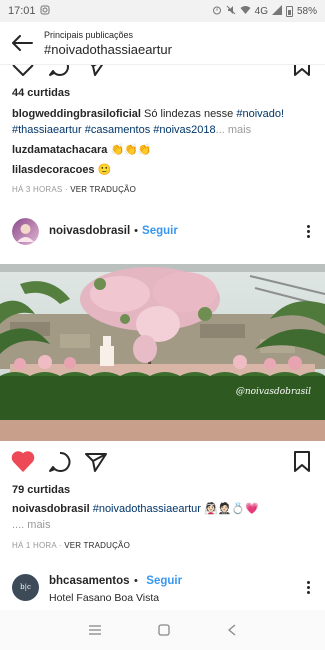 The width and height of the screenshot is (325, 650). Describe the element at coordinates (147, 509) in the screenshot. I see `post2-hashtag: #noivadothassiaeartur` at that location.